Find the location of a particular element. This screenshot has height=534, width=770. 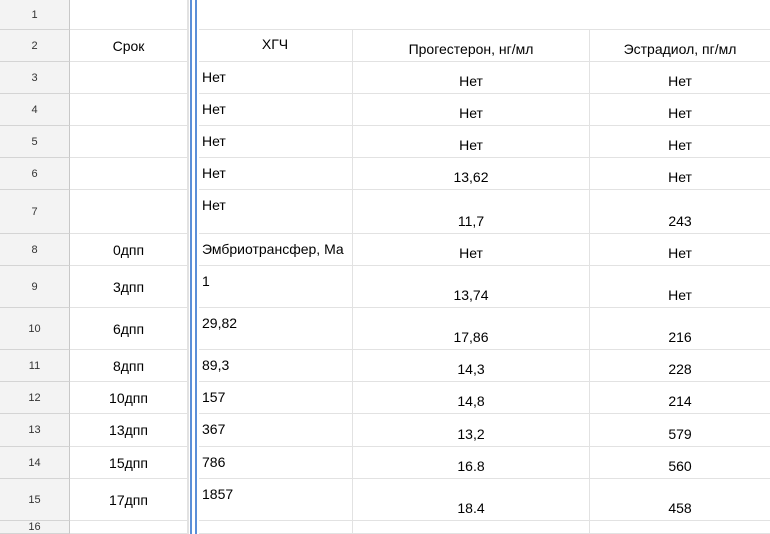

cell-estradiol: 243 is located at coordinates (680, 212).